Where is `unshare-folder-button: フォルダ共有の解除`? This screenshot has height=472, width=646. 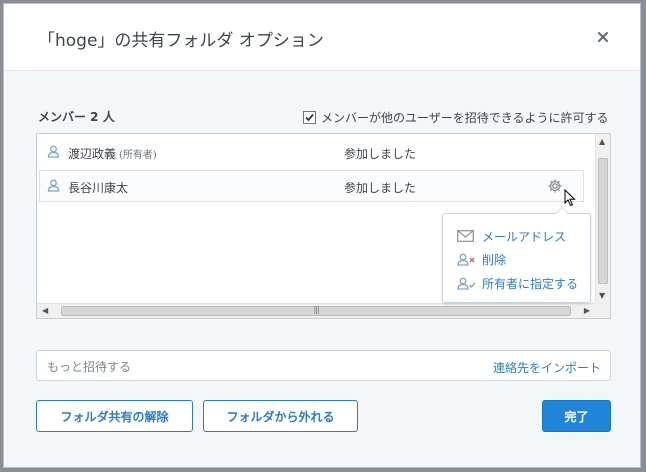 unshare-folder-button: フォルダ共有の解除 is located at coordinates (114, 416).